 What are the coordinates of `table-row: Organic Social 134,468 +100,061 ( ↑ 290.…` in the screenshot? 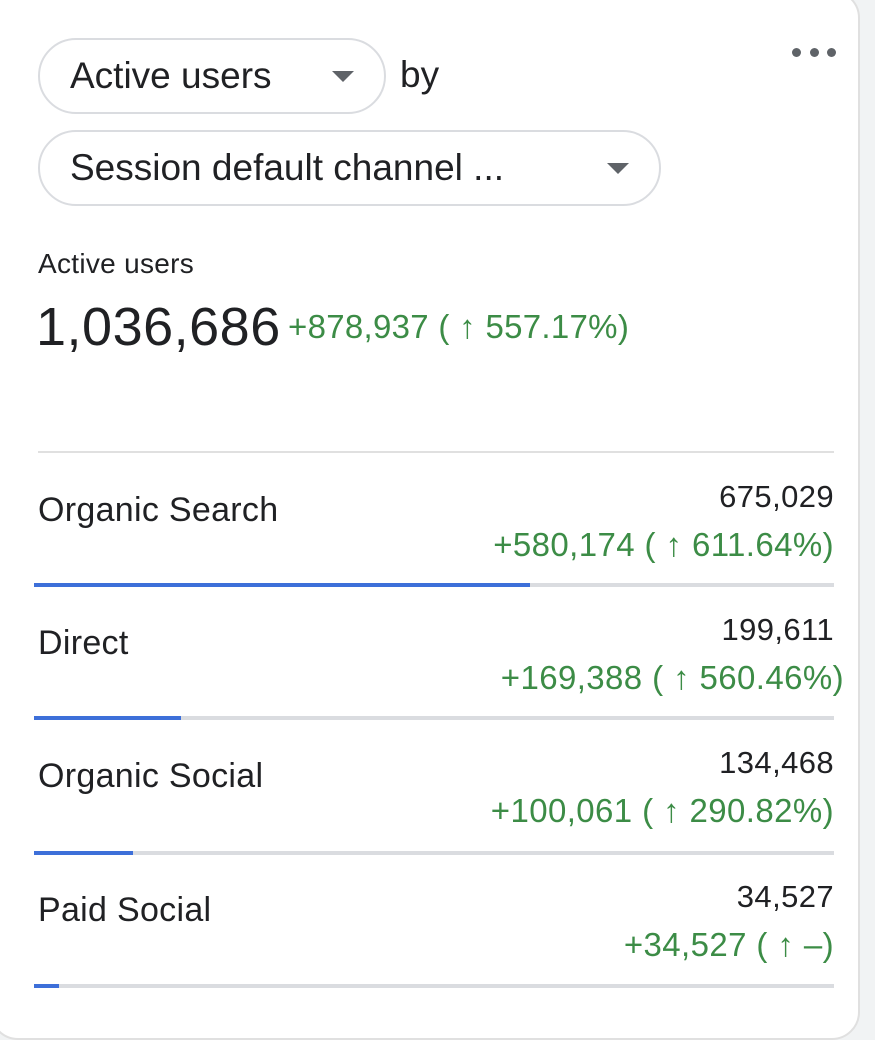 It's located at (434, 787).